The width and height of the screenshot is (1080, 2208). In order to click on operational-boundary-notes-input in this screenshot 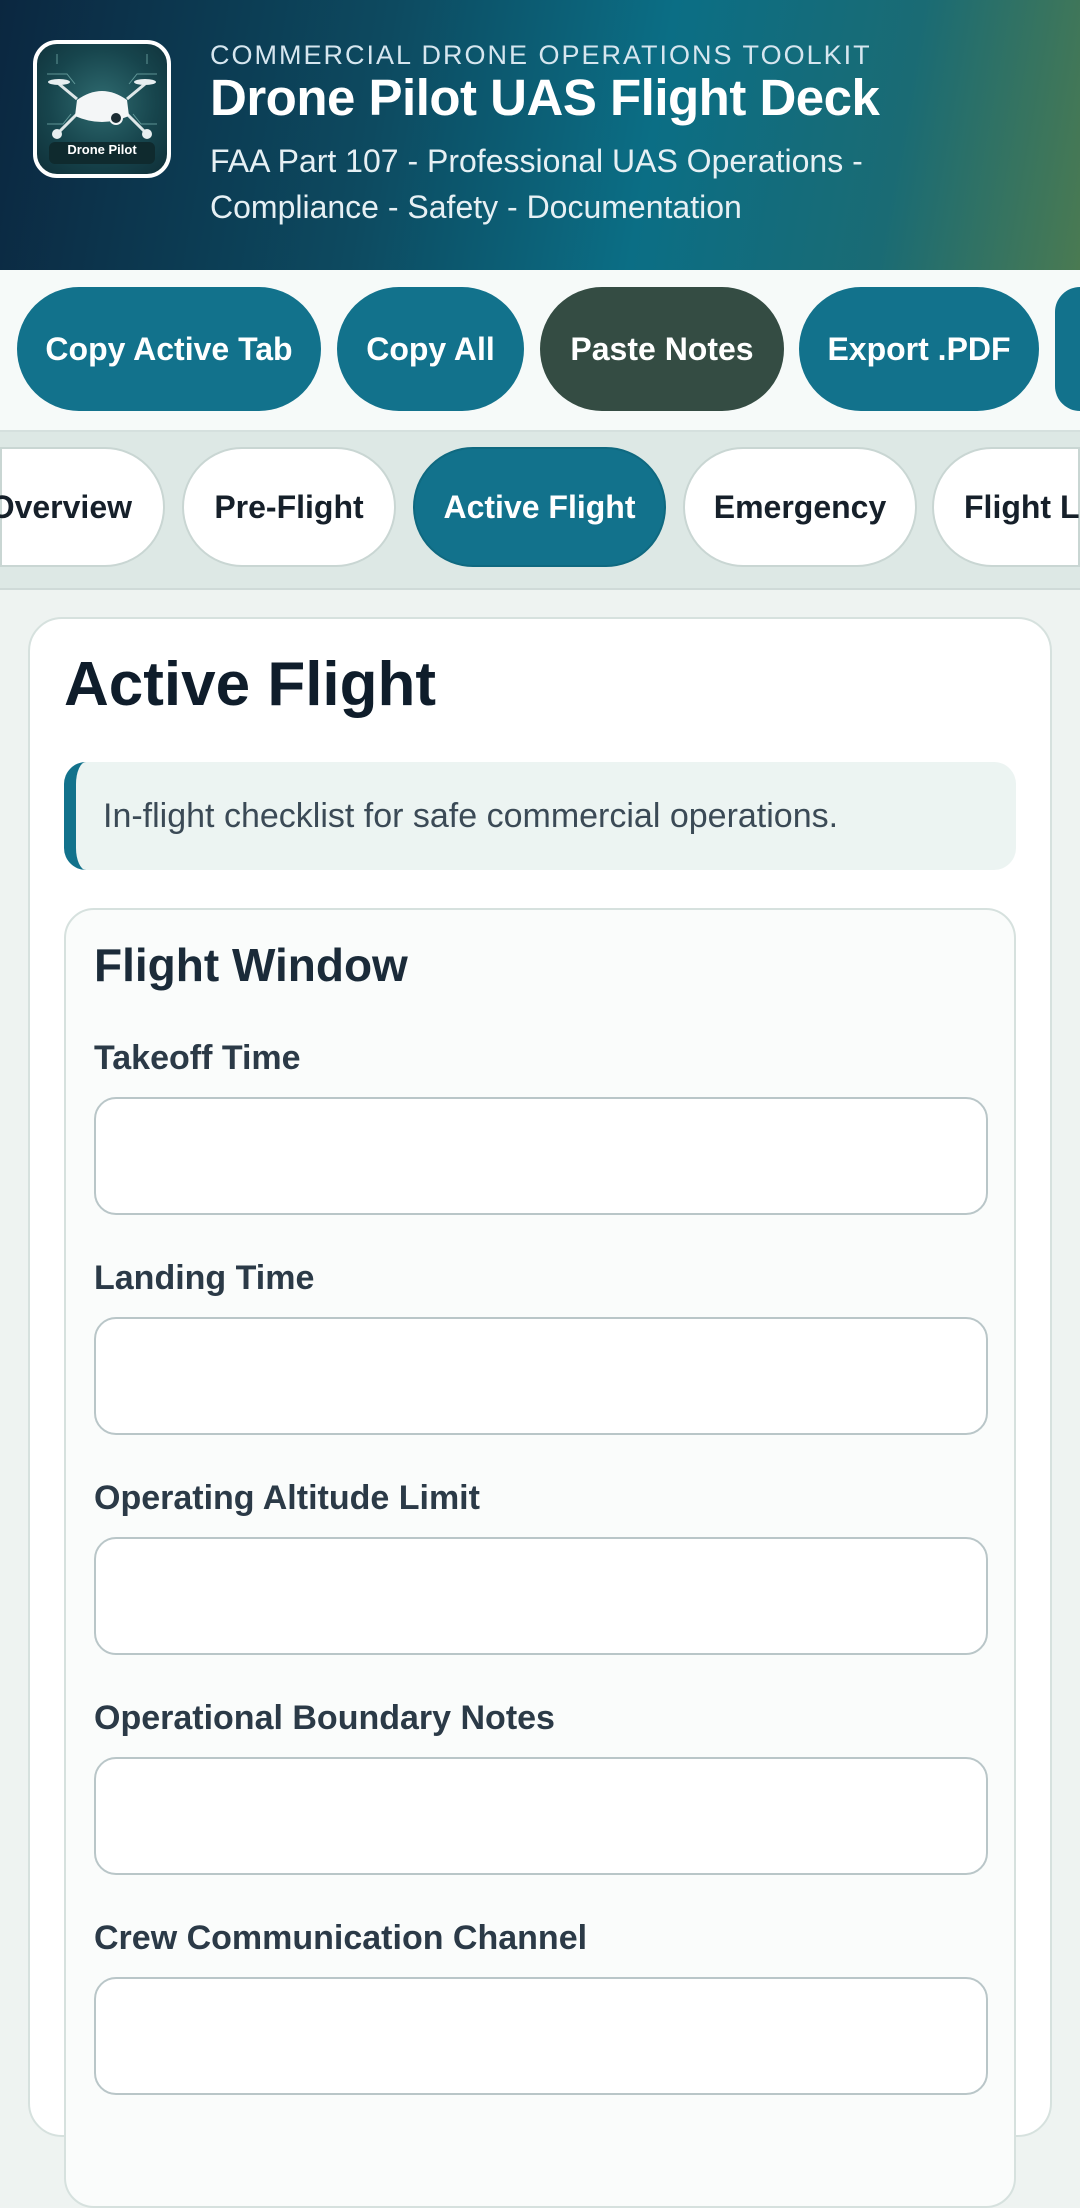, I will do `click(541, 1816)`.